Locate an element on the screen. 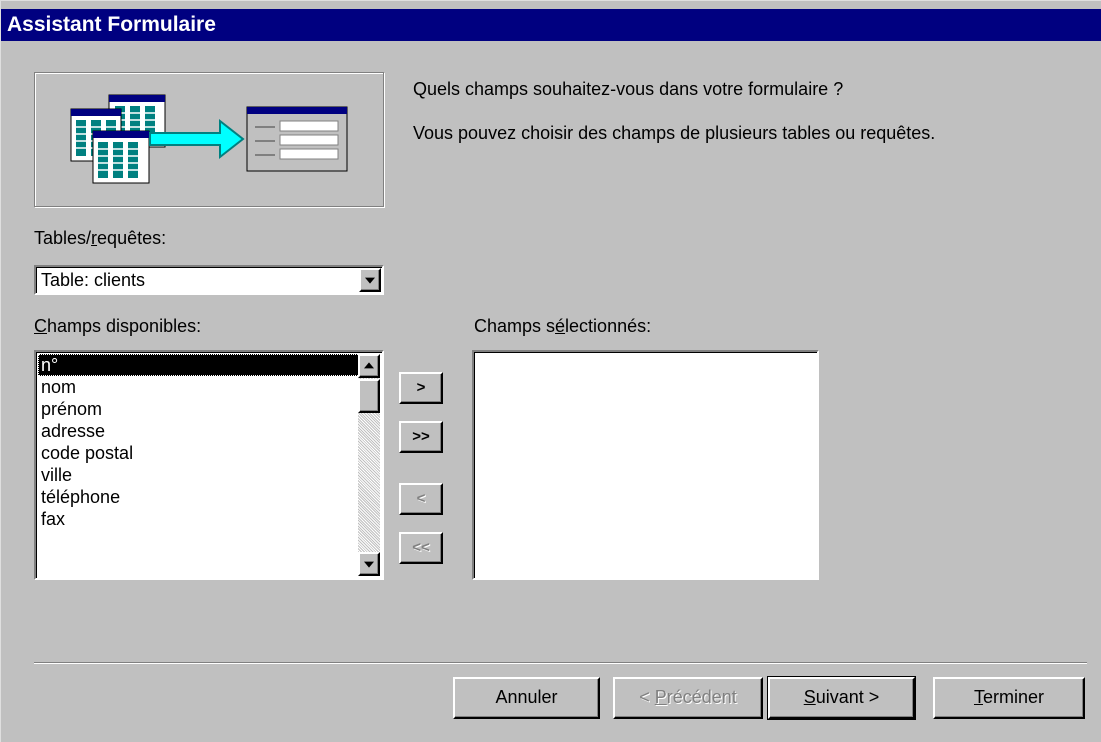  list-item: code postal is located at coordinates (199, 453).